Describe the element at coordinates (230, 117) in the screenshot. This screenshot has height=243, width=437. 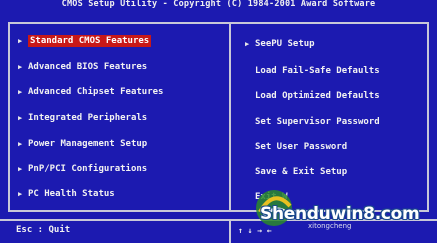
I see `menu-divider` at that location.